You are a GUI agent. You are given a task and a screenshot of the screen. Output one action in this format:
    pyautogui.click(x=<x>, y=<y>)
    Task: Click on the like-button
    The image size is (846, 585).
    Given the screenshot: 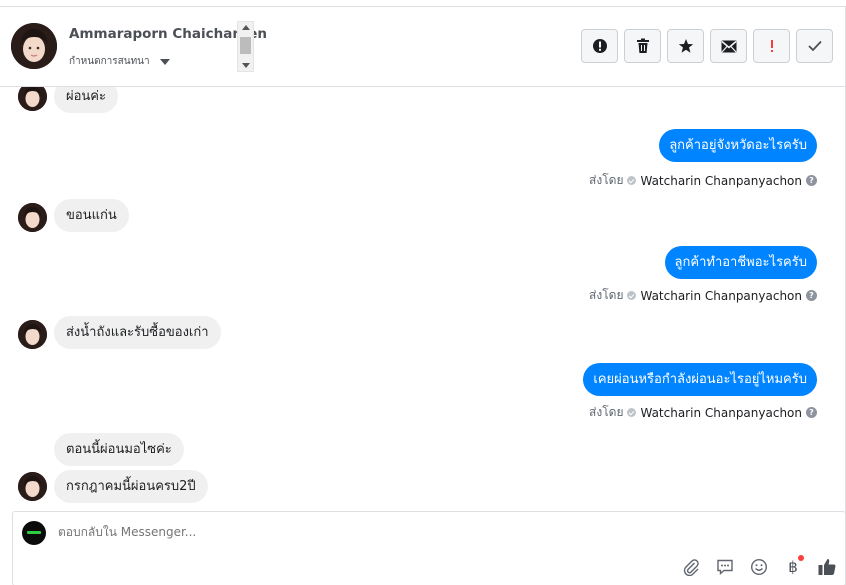 What is the action you would take?
    pyautogui.click(x=827, y=567)
    